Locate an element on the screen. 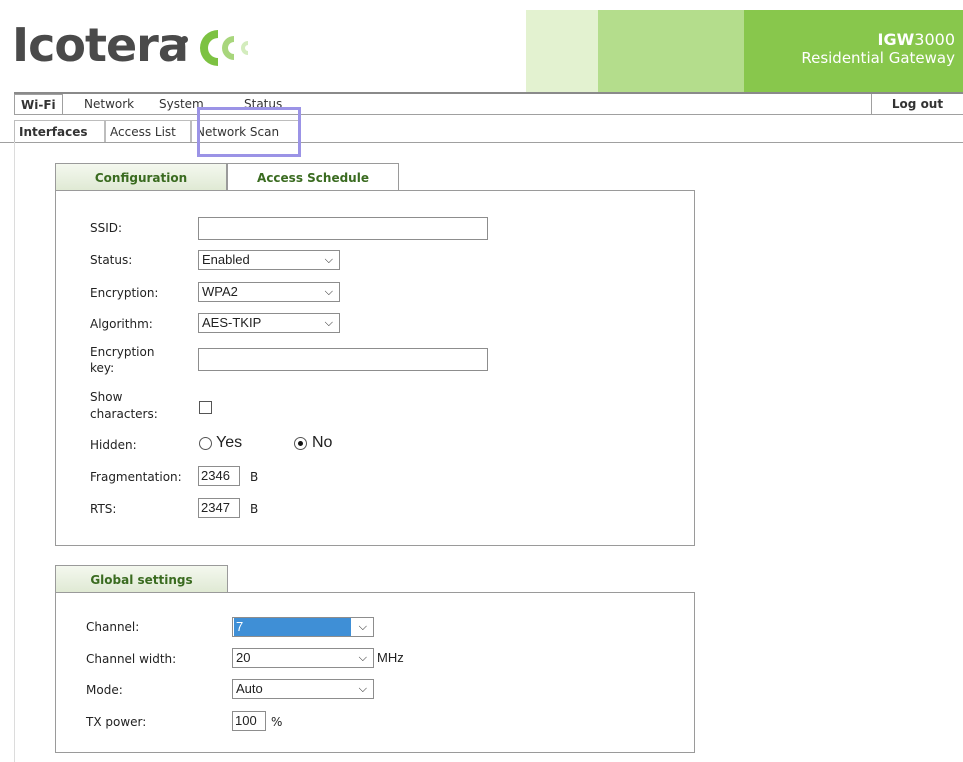 This screenshot has width=963, height=762. network-scan-highlight is located at coordinates (249, 132).